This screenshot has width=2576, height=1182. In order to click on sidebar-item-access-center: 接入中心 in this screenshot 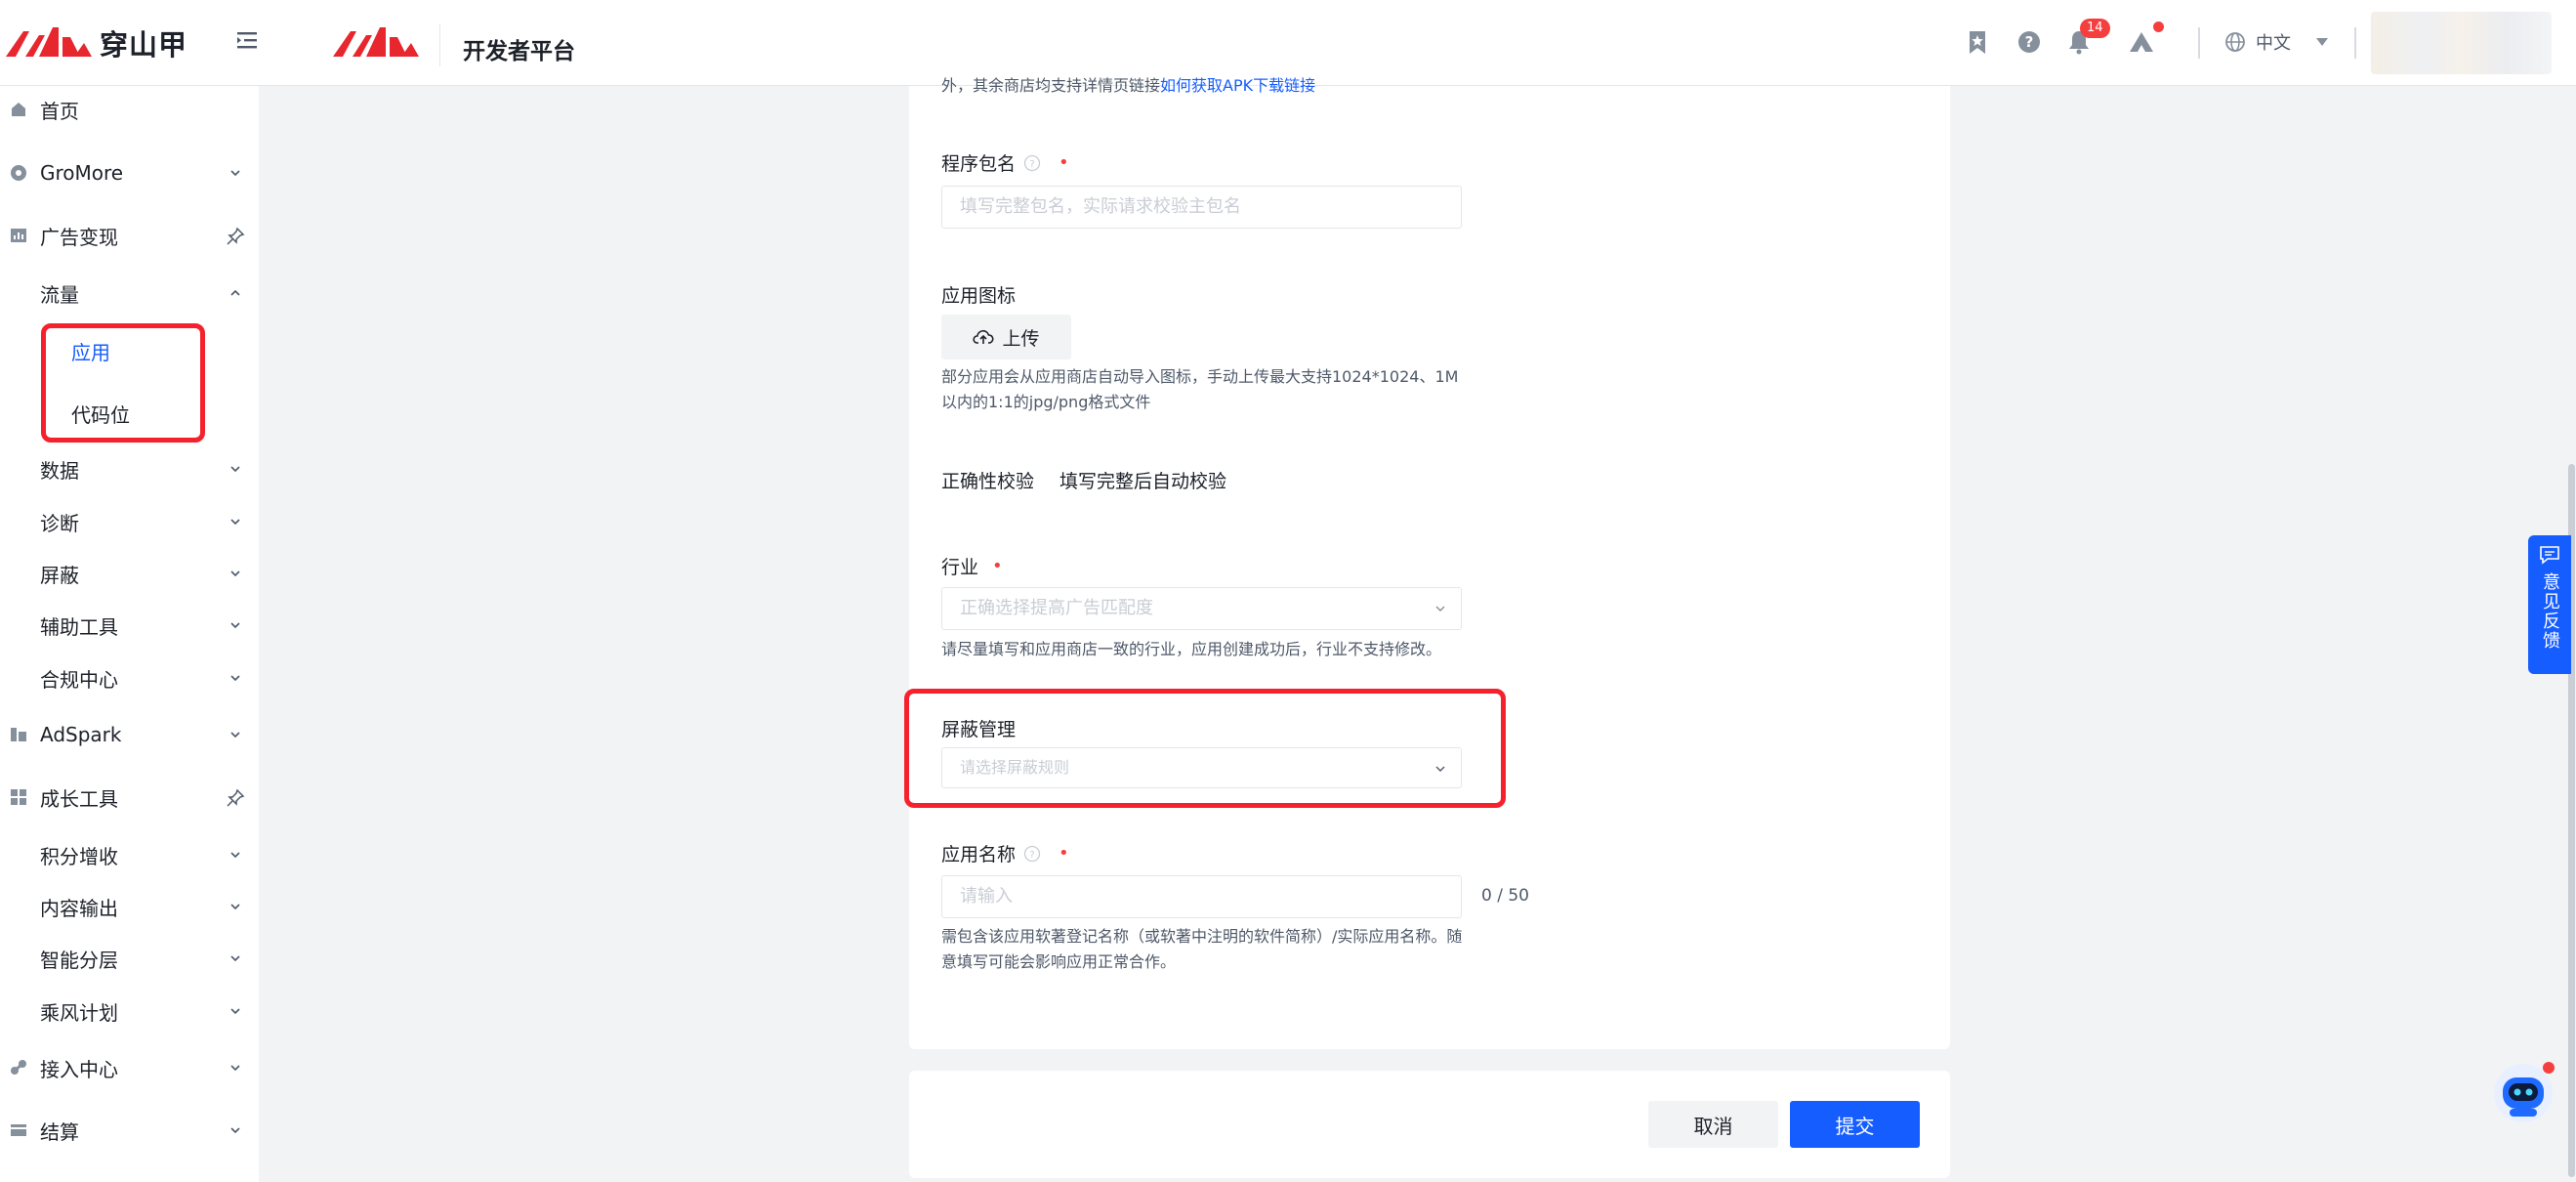, I will do `click(129, 1068)`.